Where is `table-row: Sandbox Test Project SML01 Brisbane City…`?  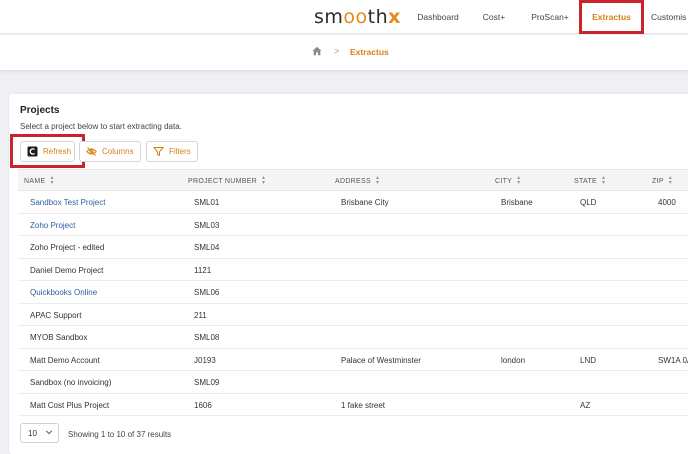 table-row: Sandbox Test Project SML01 Brisbane City… is located at coordinates (353, 202).